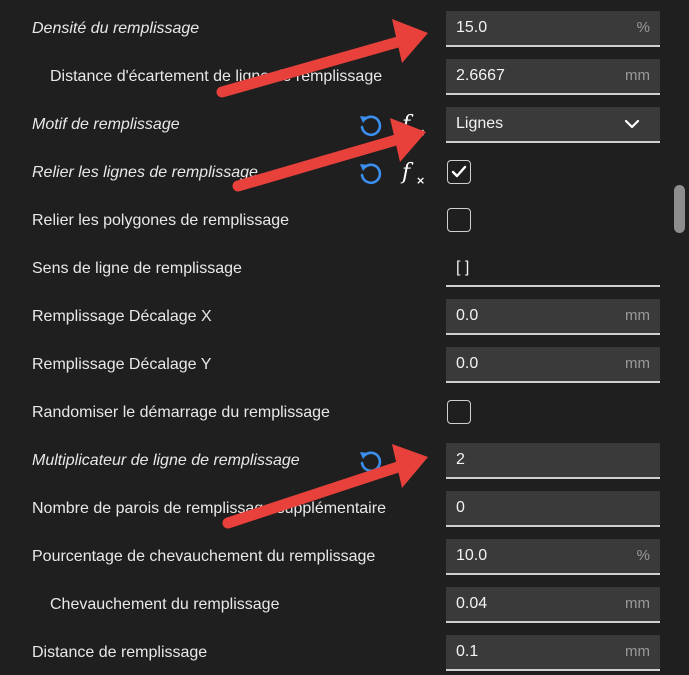  I want to click on setting-value: Lignes, so click(480, 123).